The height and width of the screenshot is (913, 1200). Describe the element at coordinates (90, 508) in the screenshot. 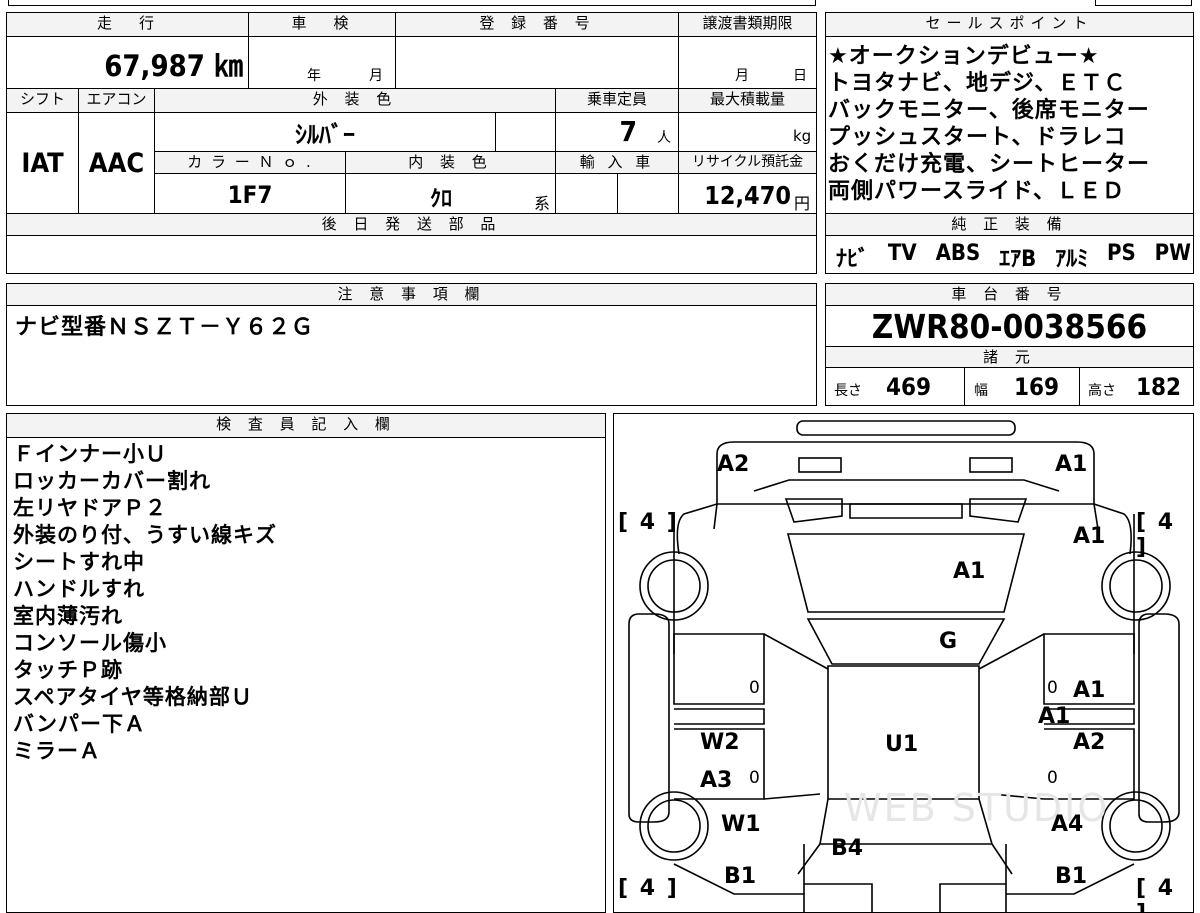

I see `inspector-line: 左リヤドアＰ２` at that location.